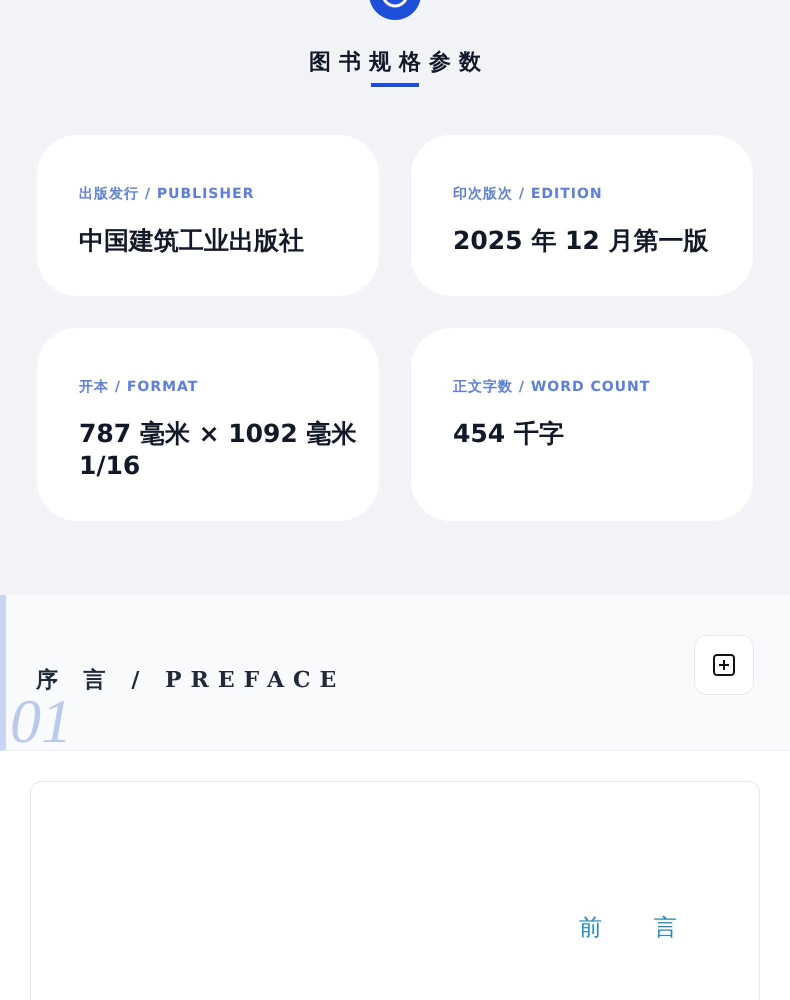  What do you see at coordinates (167, 194) in the screenshot?
I see `spec-label: 出版发行 / PUBLISHER` at bounding box center [167, 194].